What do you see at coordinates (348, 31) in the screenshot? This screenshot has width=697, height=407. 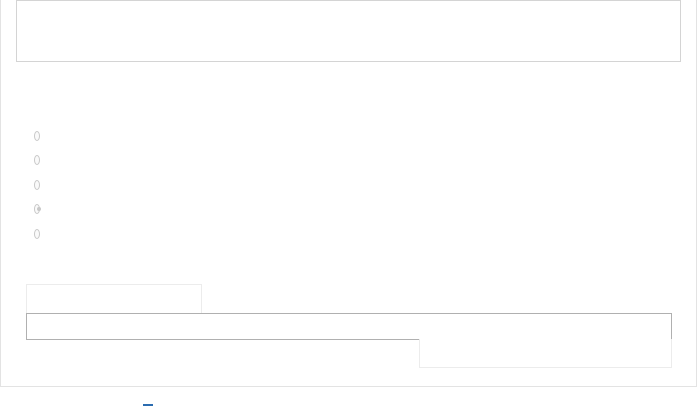 I see `question-box` at bounding box center [348, 31].